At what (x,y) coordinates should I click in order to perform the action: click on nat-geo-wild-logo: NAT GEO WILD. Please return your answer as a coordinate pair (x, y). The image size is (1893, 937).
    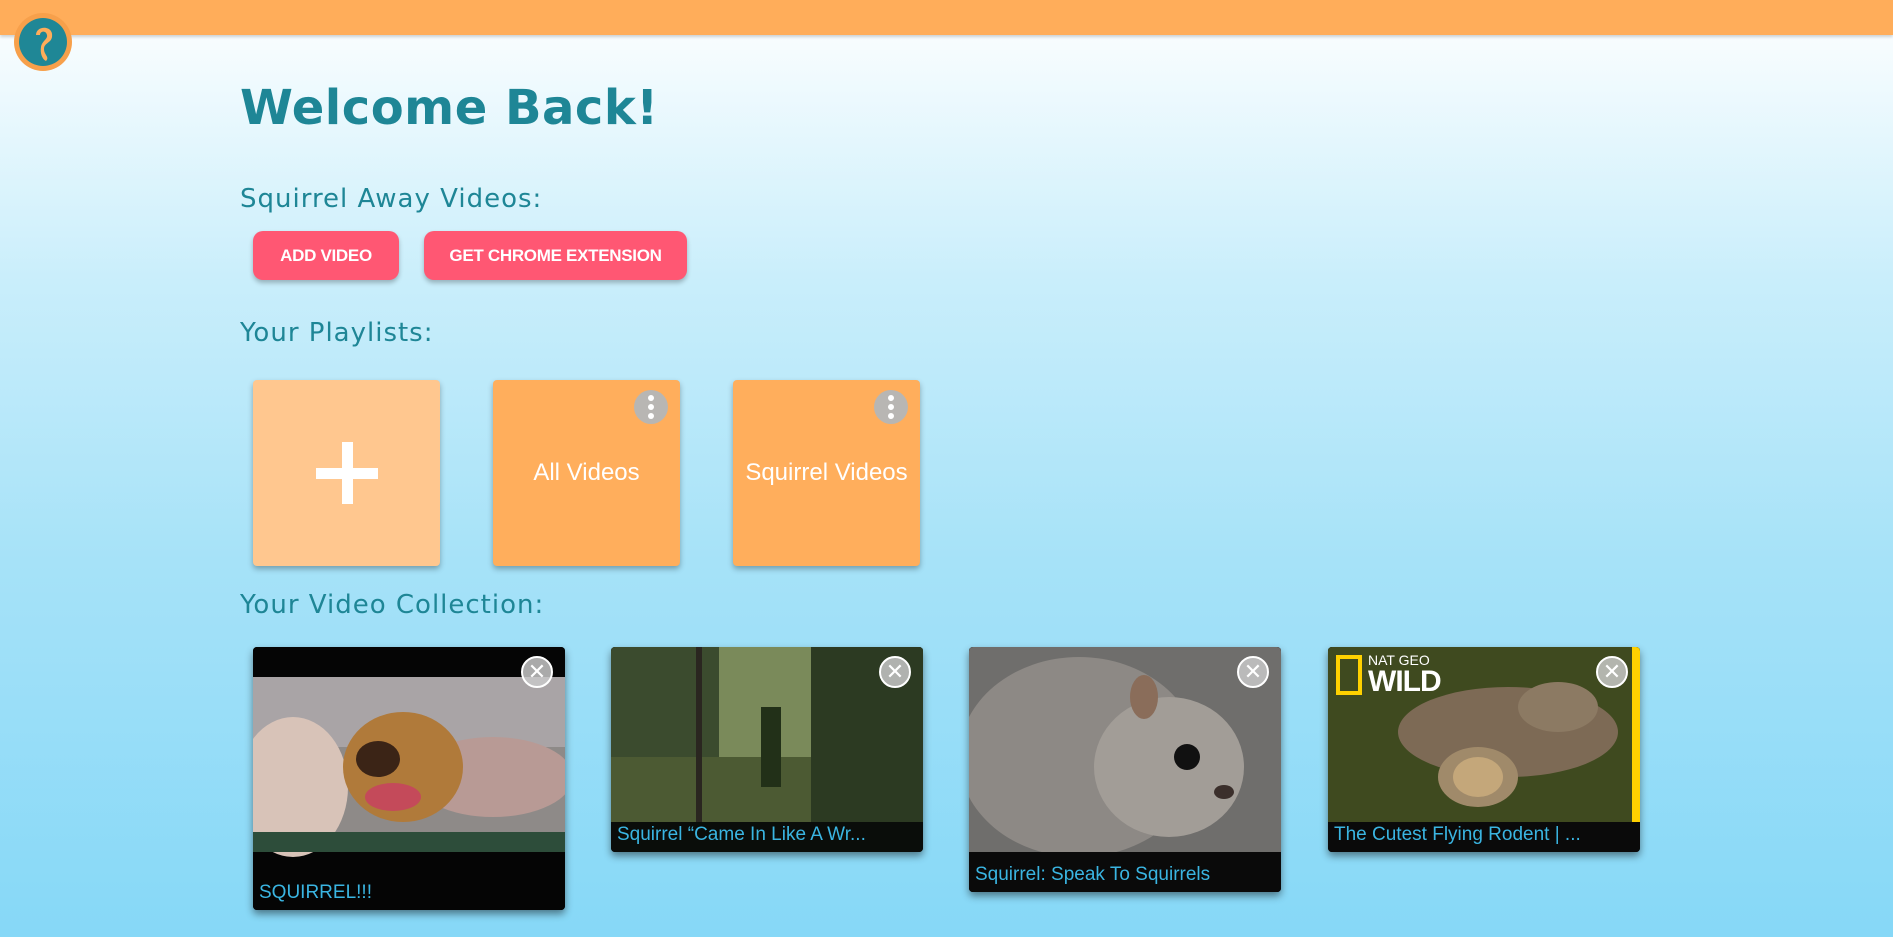
    Looking at the image, I should click on (1389, 675).